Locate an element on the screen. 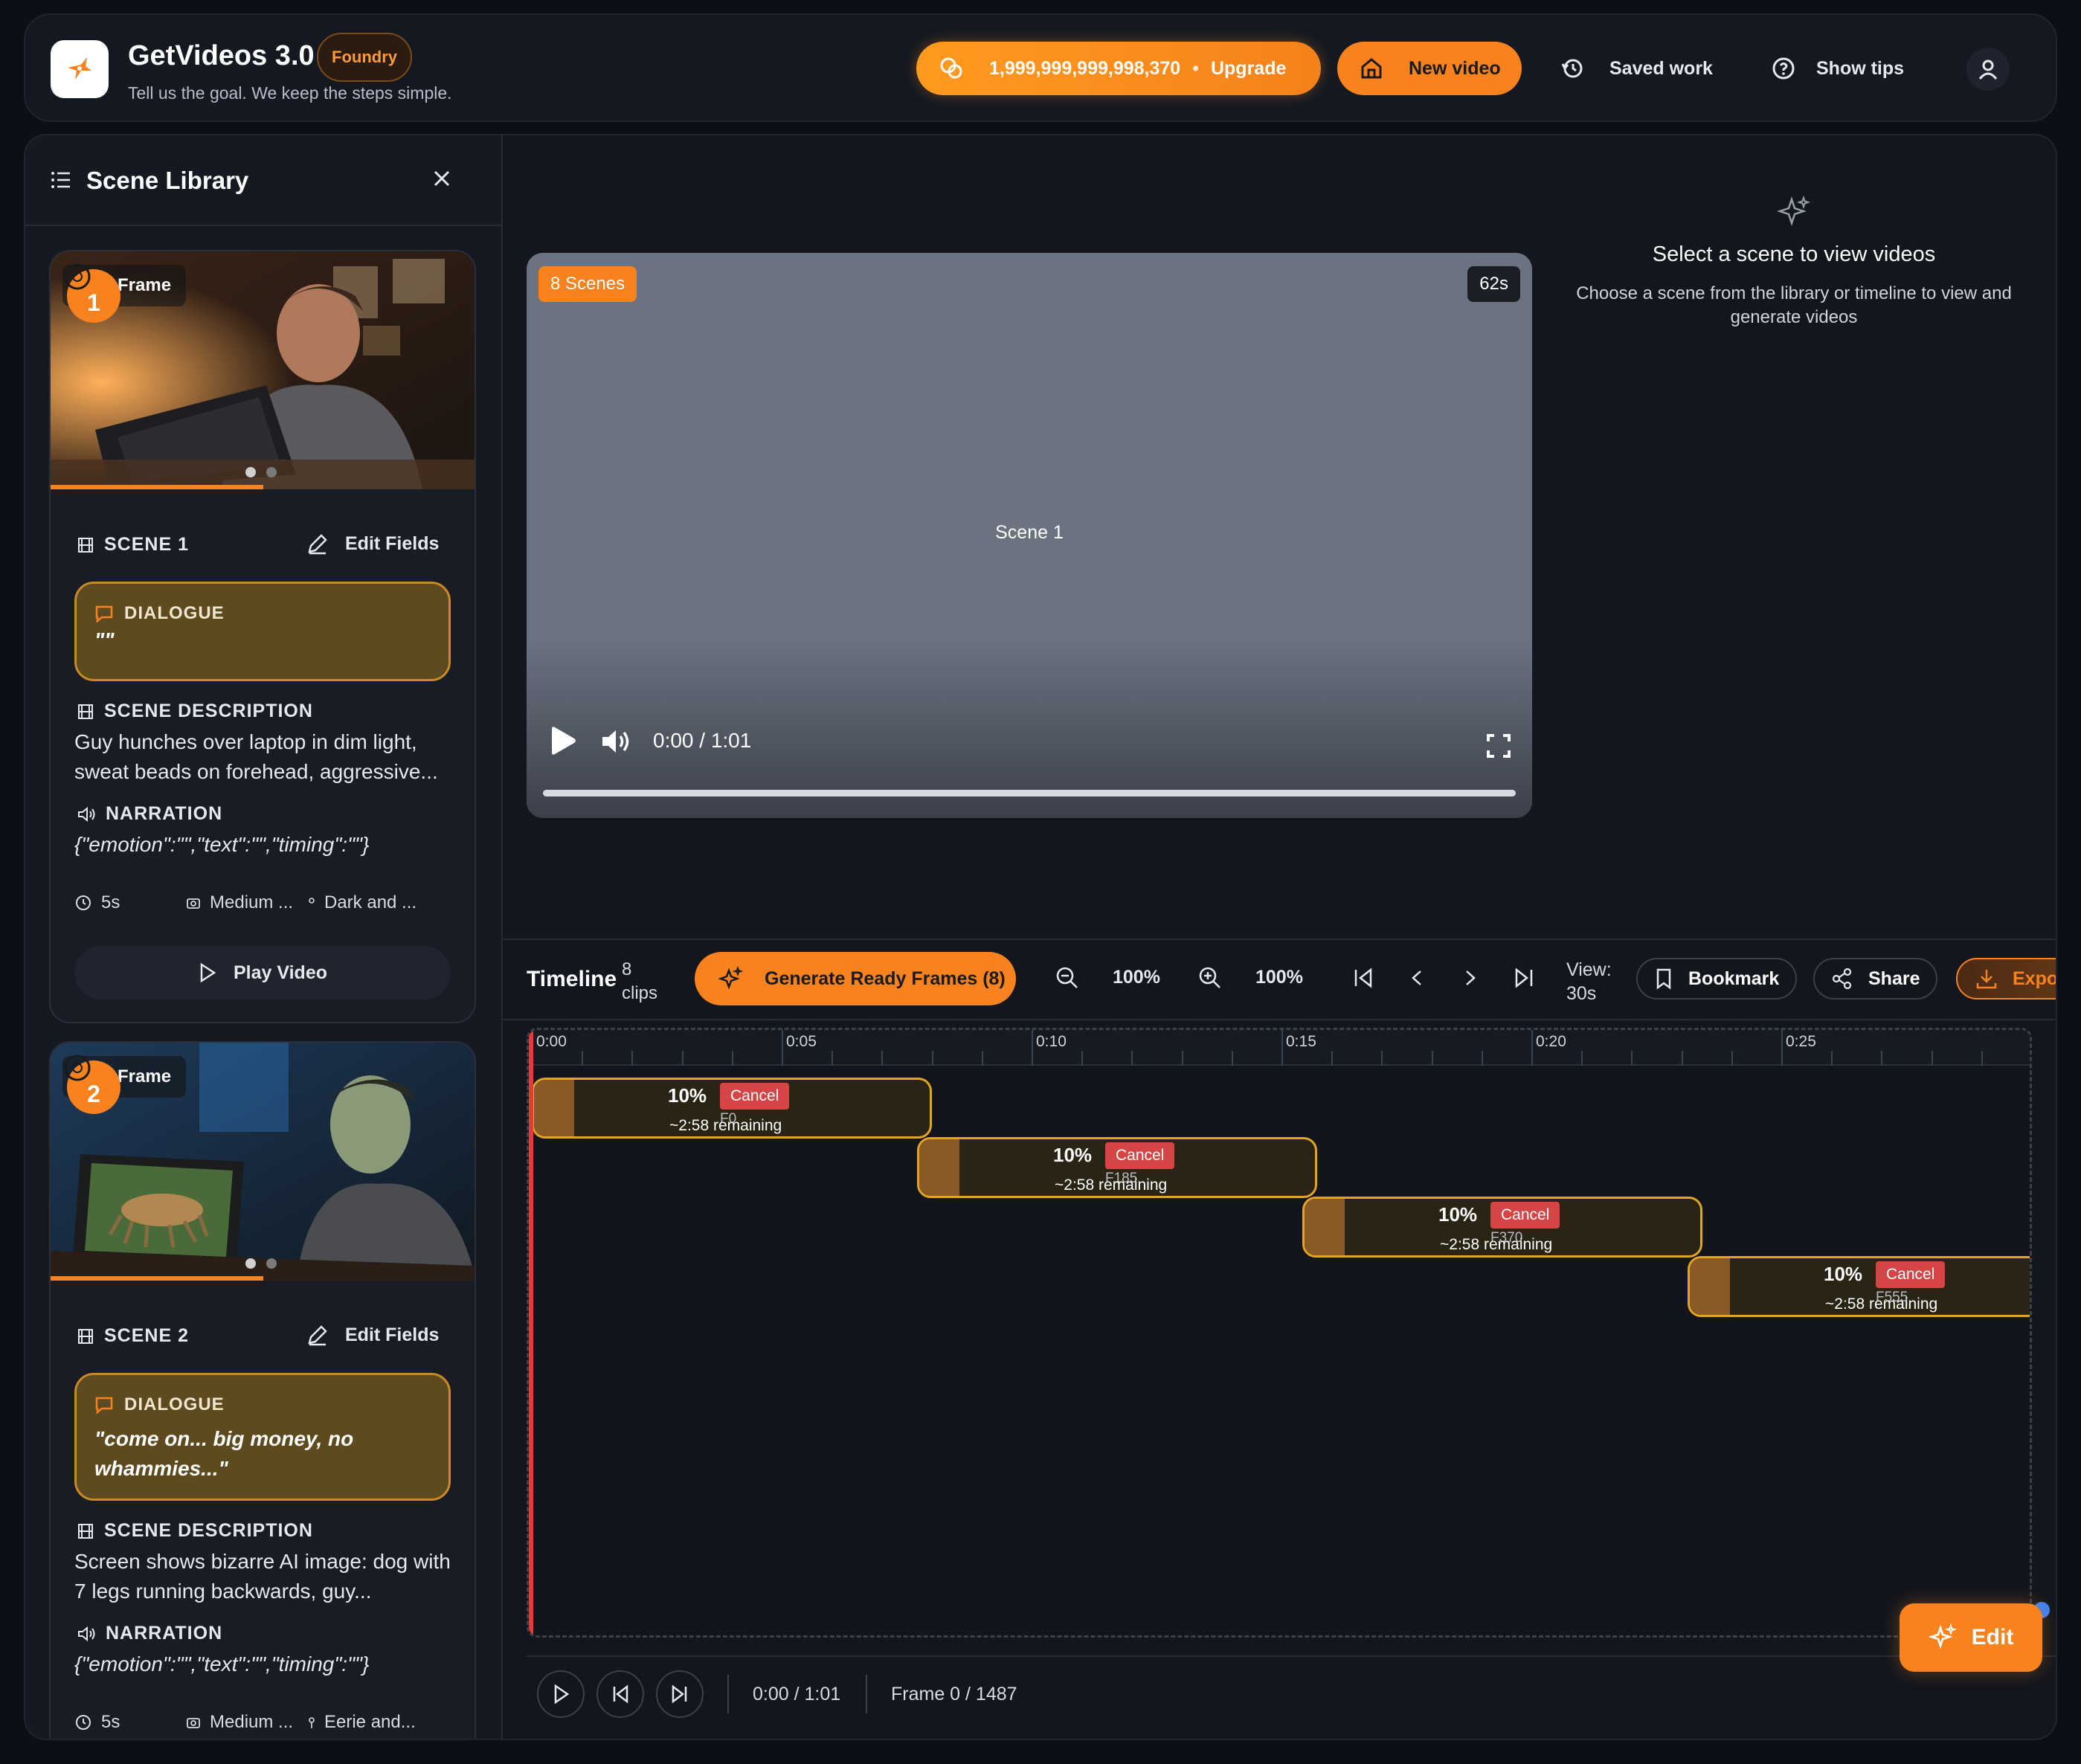 The image size is (2081, 1764). app-logo is located at coordinates (80, 69).